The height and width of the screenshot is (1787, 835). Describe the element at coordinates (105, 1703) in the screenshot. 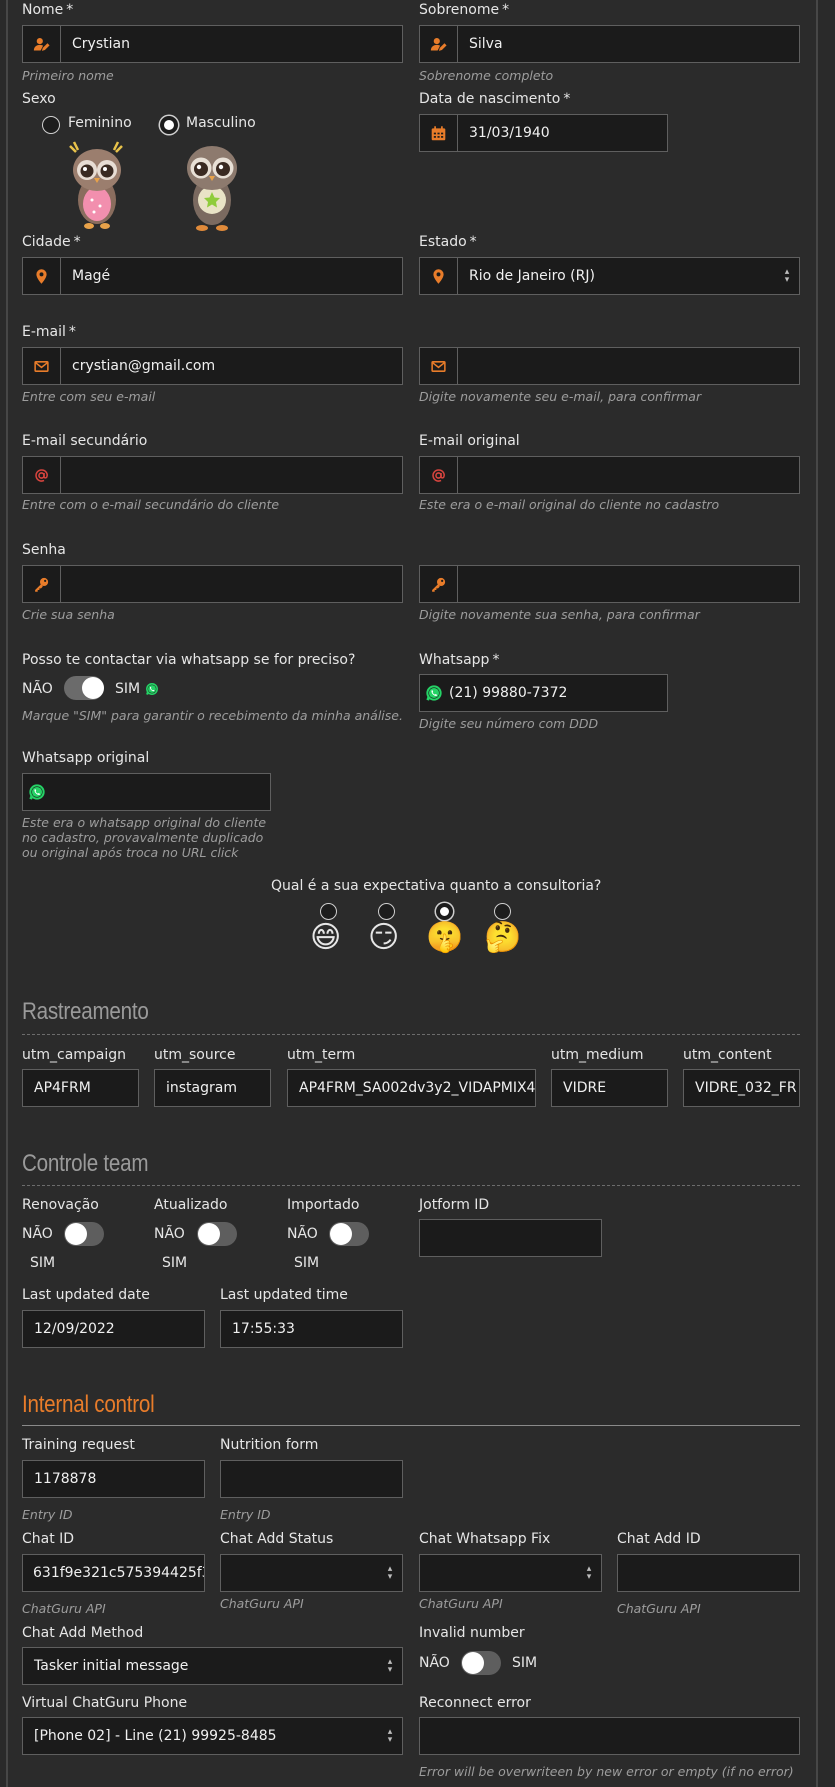

I see `virtual-phone-label: Virtual ChatGuru Phone` at that location.